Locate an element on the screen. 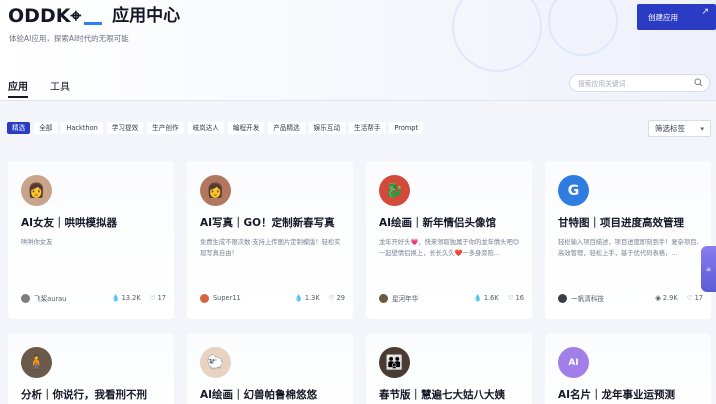  floating-side-icon: ≡ is located at coordinates (708, 269).